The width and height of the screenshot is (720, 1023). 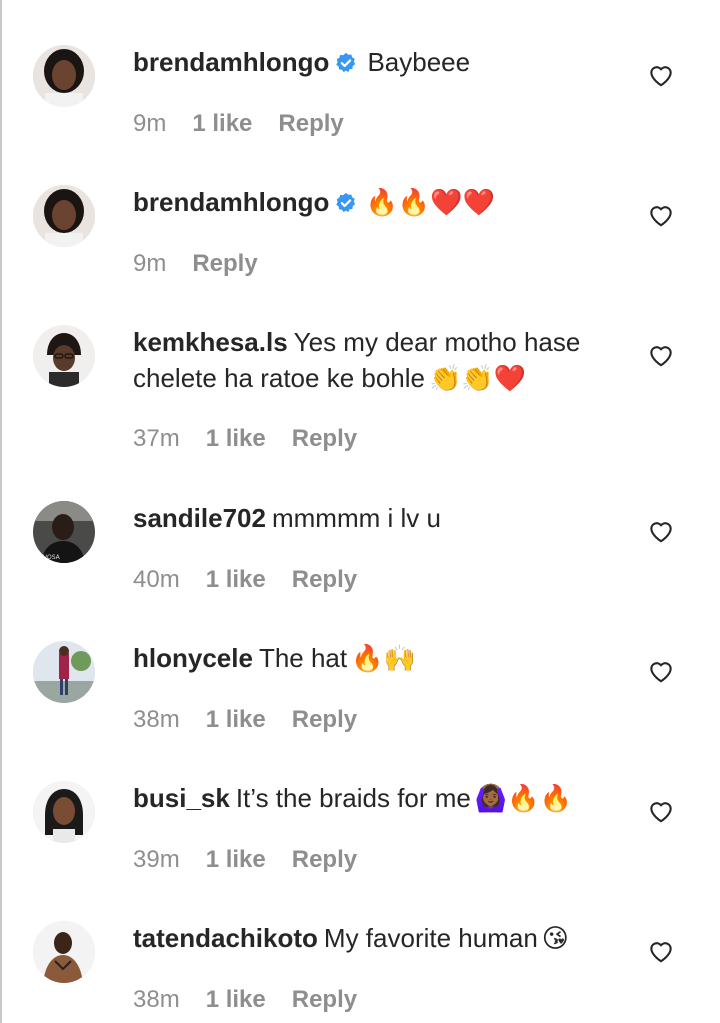 What do you see at coordinates (1, 511) in the screenshot?
I see `left-edge-divider` at bounding box center [1, 511].